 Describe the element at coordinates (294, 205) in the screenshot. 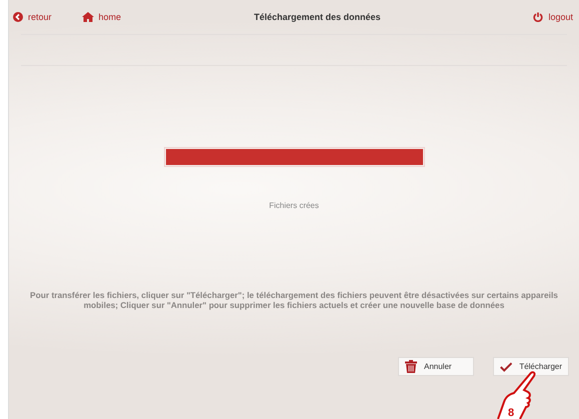

I see `status-text: Fichiers crées` at that location.